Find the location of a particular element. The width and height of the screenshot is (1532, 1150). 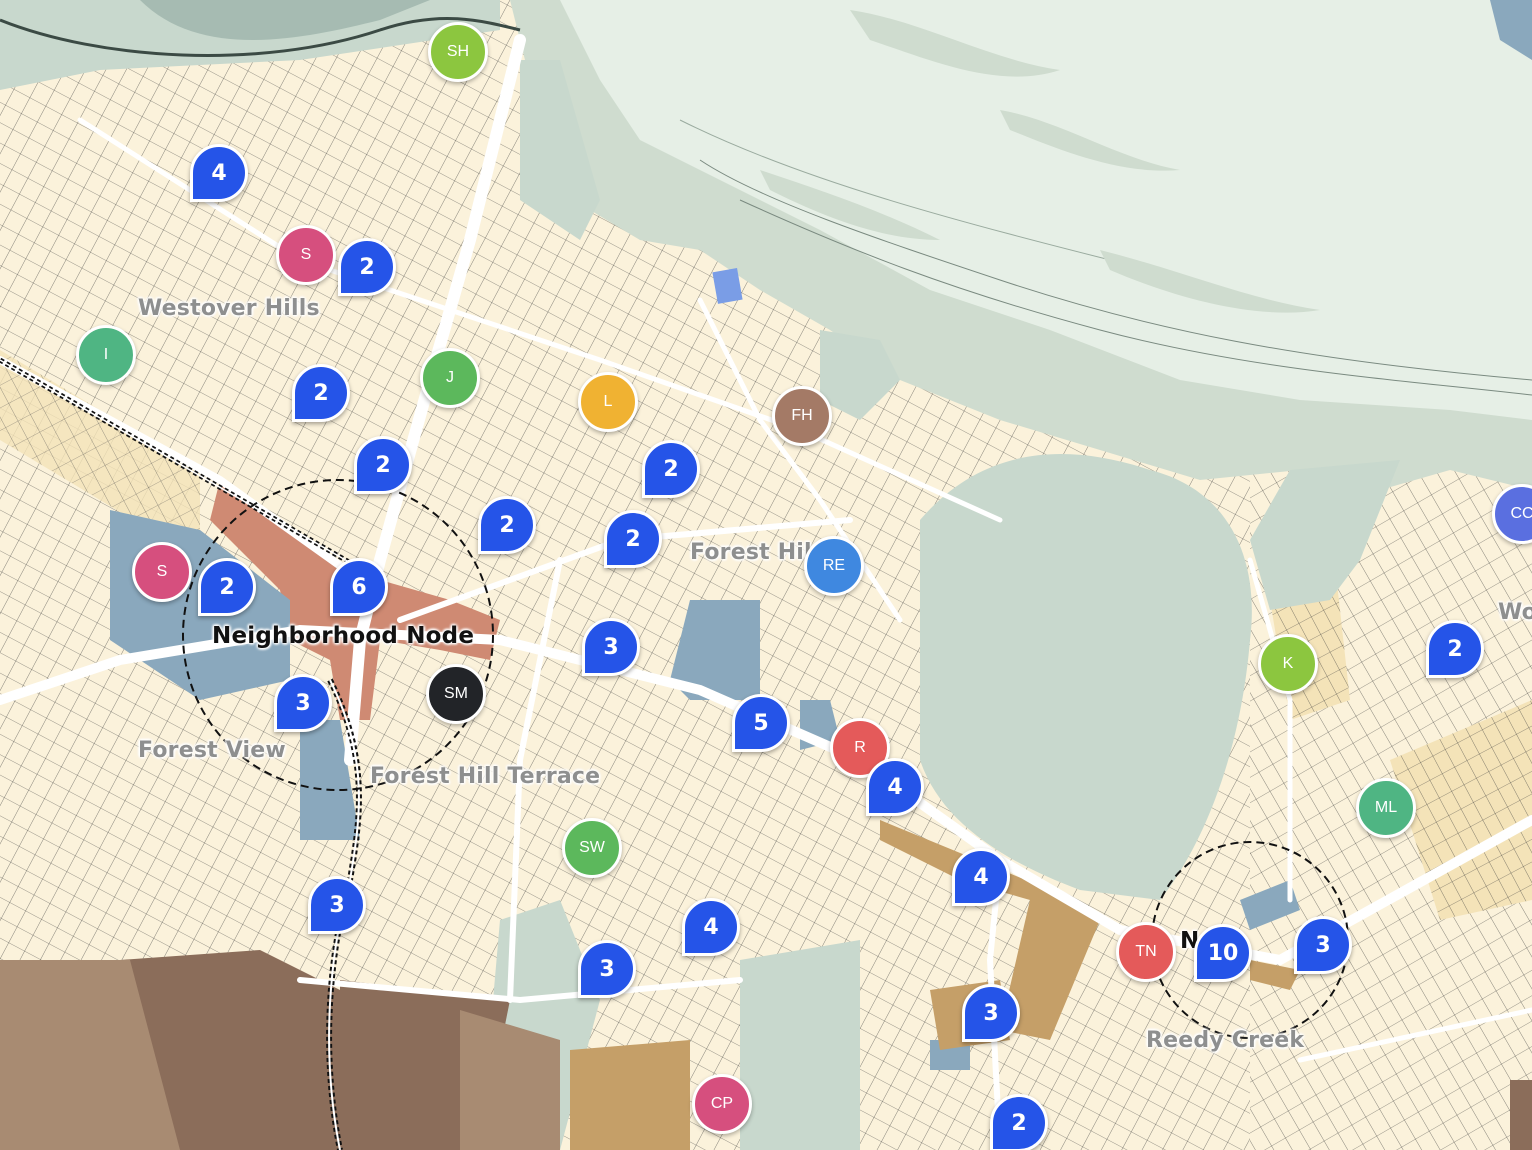

poi-marker: FH is located at coordinates (802, 416).